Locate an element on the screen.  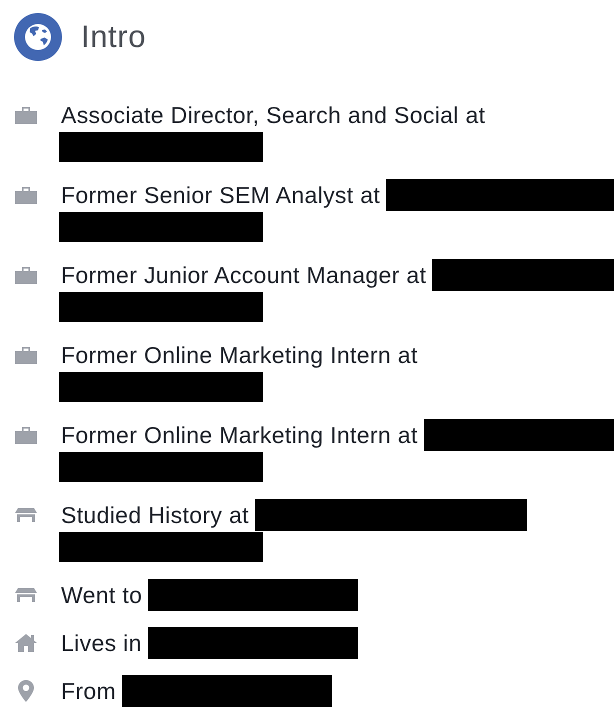
intro-title: Intro is located at coordinates (113, 37).